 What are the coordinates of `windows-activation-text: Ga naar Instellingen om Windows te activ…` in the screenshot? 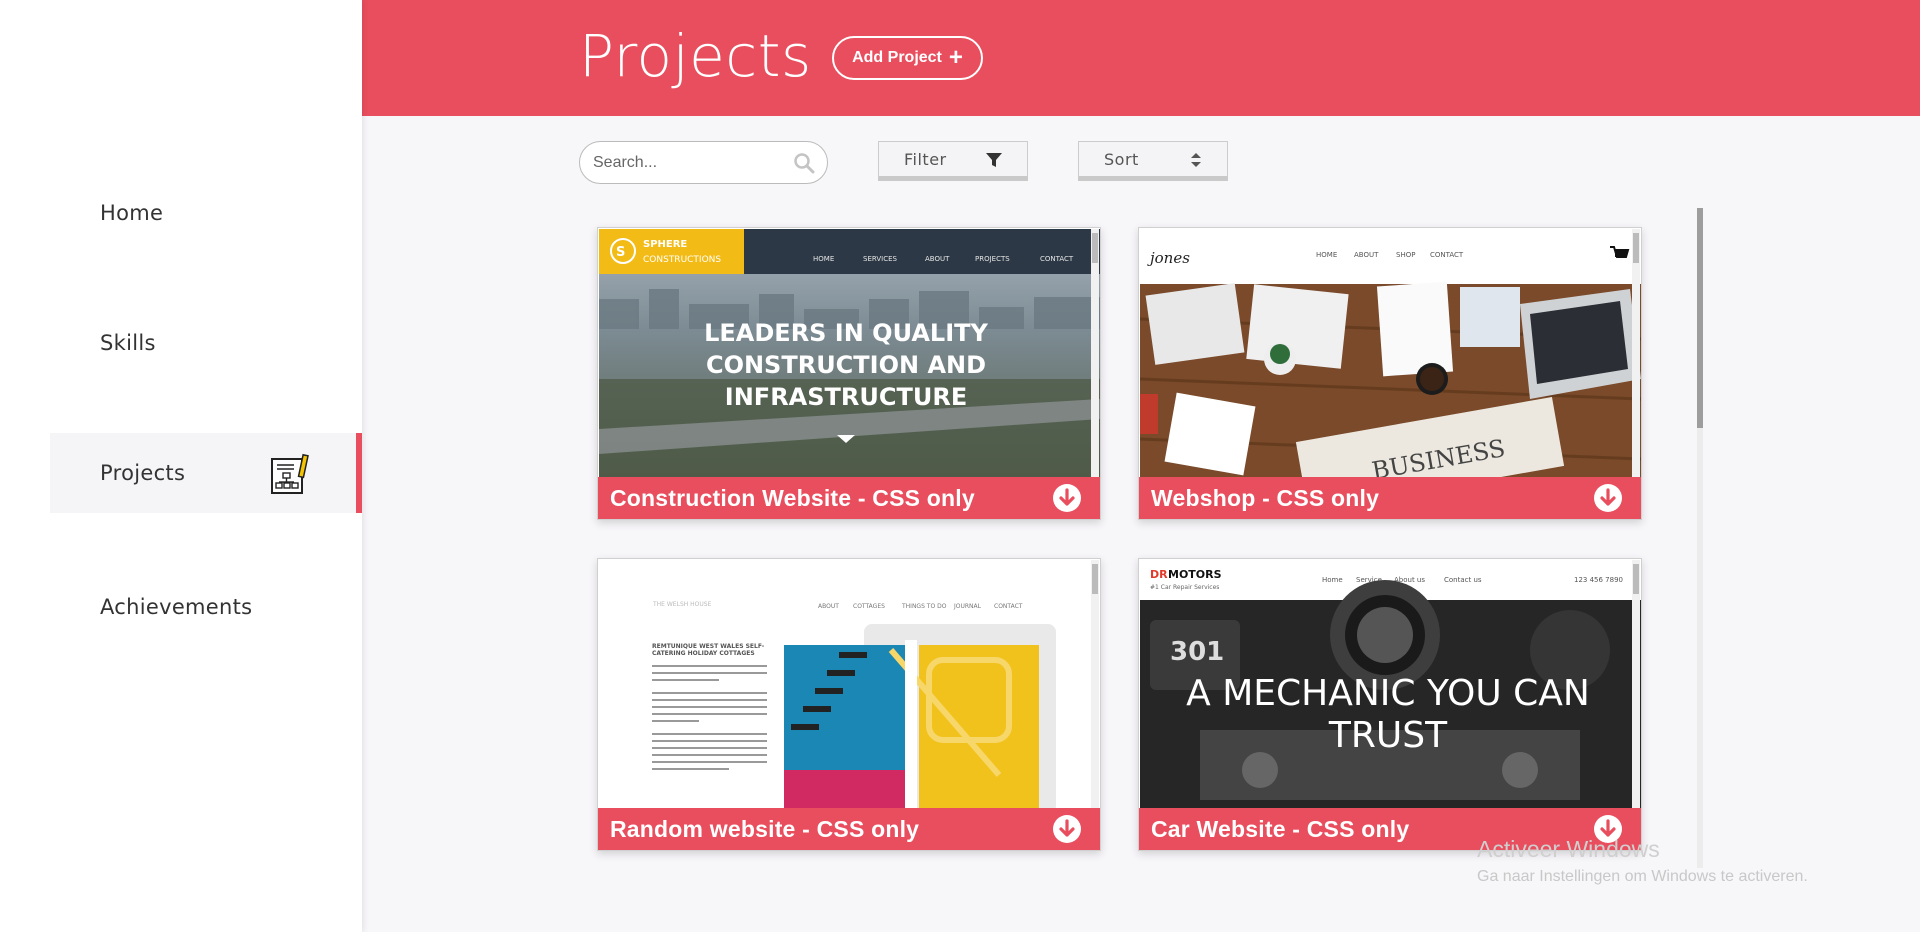 It's located at (1642, 876).